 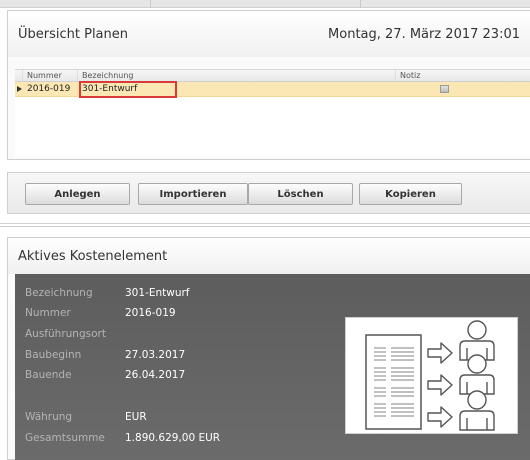 What do you see at coordinates (444, 89) in the screenshot?
I see `note-icon` at bounding box center [444, 89].